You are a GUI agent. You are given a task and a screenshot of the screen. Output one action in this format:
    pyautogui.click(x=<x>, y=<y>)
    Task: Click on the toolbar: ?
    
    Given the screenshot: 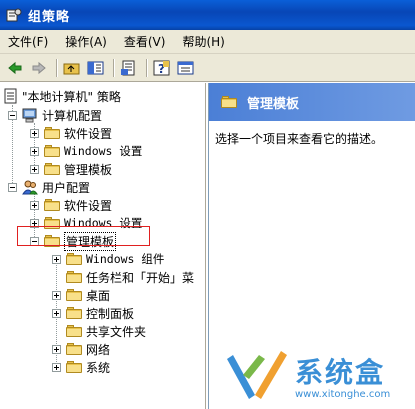 What is the action you would take?
    pyautogui.click(x=207, y=68)
    